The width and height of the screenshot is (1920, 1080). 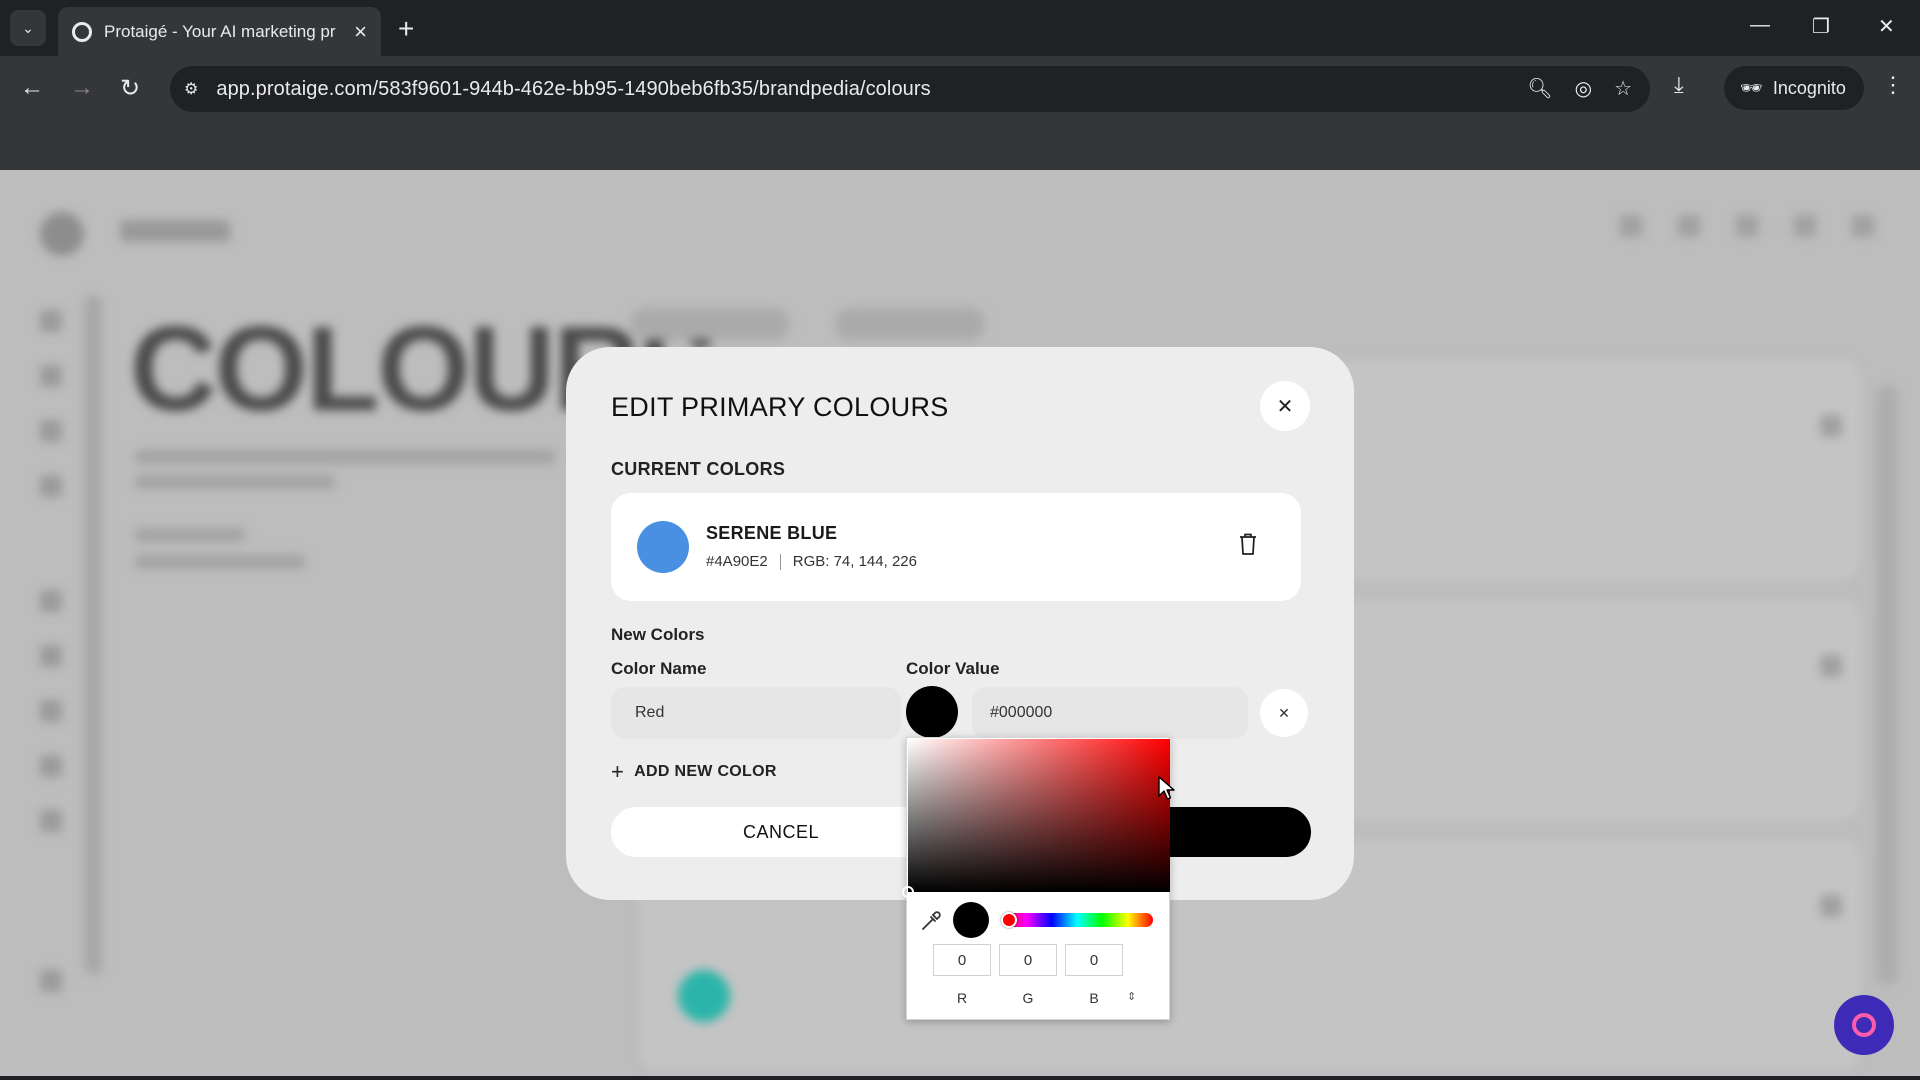 I want to click on sidebar-track, so click(x=93, y=635).